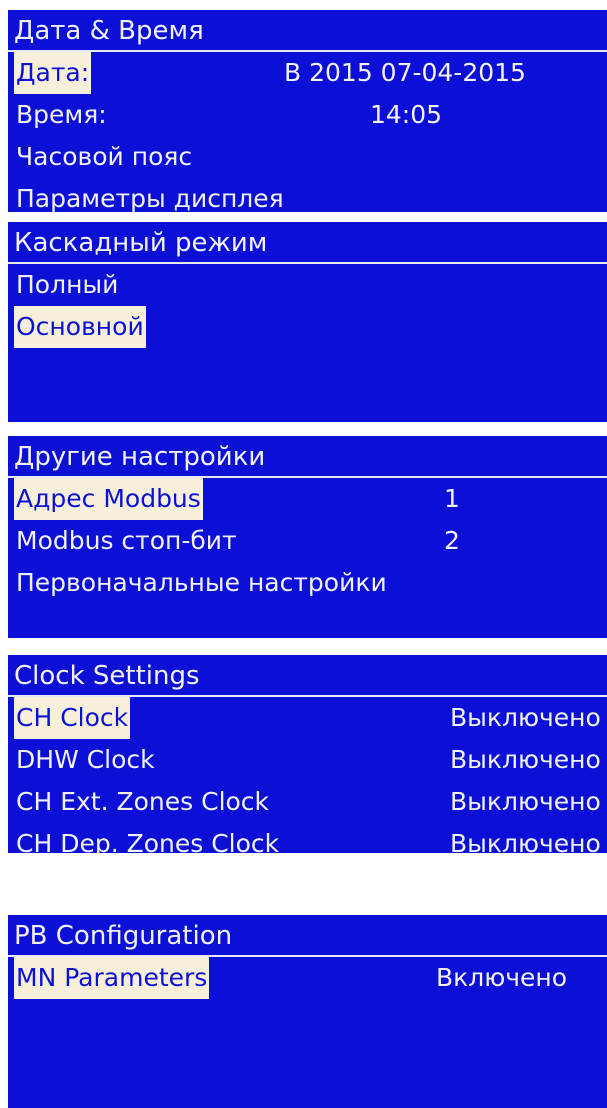  What do you see at coordinates (143, 801) in the screenshot?
I see `menu-item-label: CH Ext. Zones Clock` at bounding box center [143, 801].